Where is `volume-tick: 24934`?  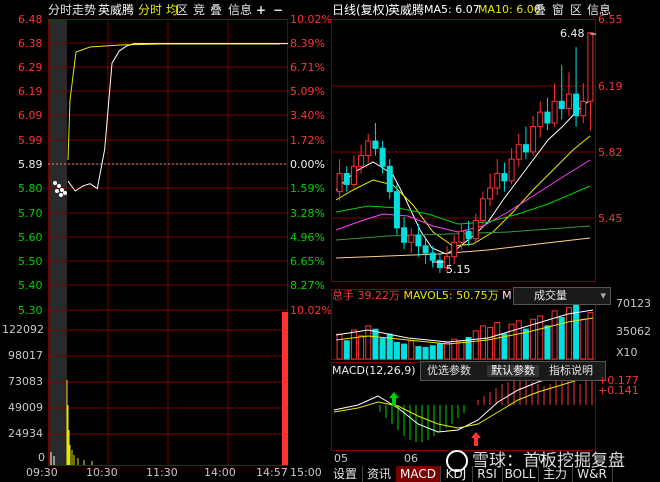
volume-tick: 24934 is located at coordinates (25, 433).